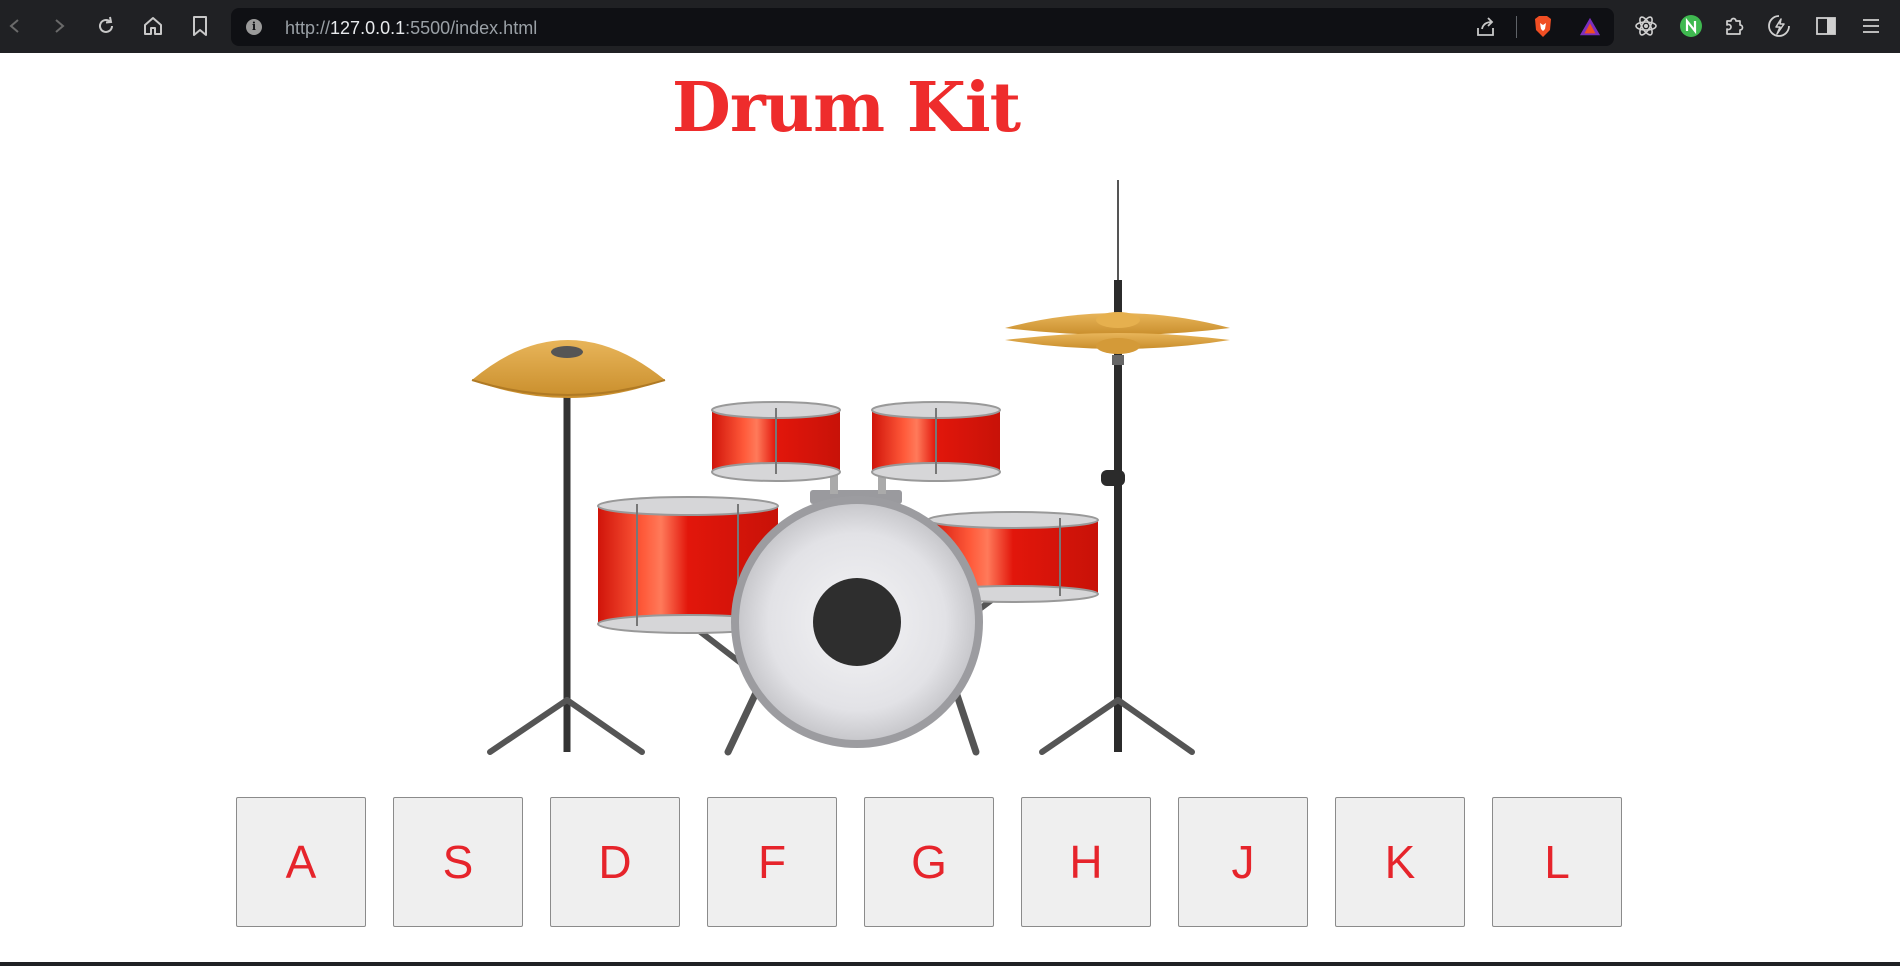 This screenshot has height=966, width=1900. I want to click on page-title: Drum Kit, so click(846, 108).